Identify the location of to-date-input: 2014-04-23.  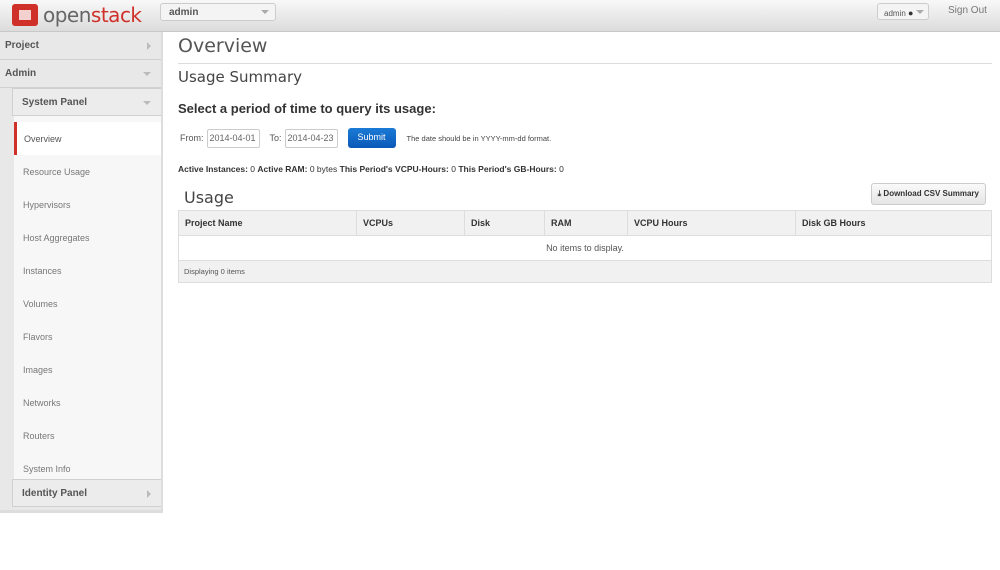
(311, 138).